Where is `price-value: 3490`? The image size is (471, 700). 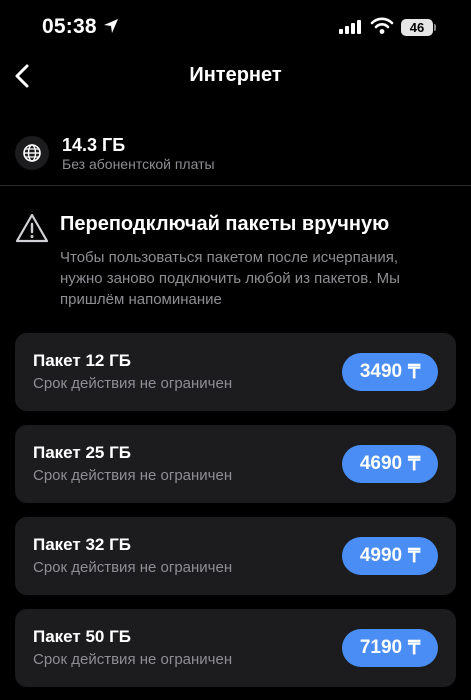 price-value: 3490 is located at coordinates (381, 371).